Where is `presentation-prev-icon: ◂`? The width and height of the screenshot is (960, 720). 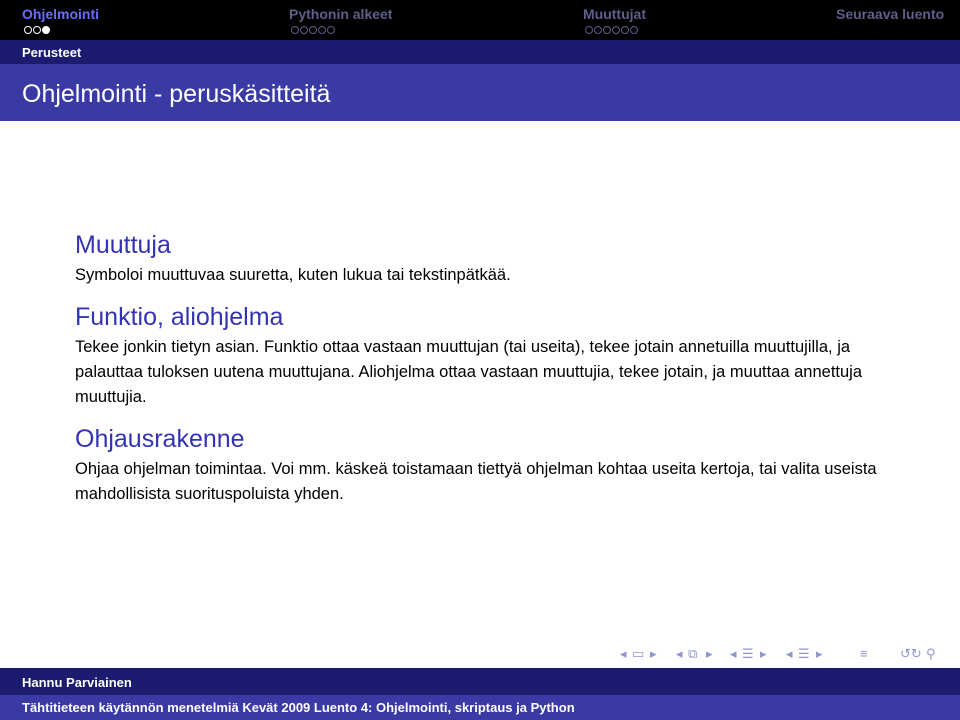
presentation-prev-icon: ◂ is located at coordinates (789, 654).